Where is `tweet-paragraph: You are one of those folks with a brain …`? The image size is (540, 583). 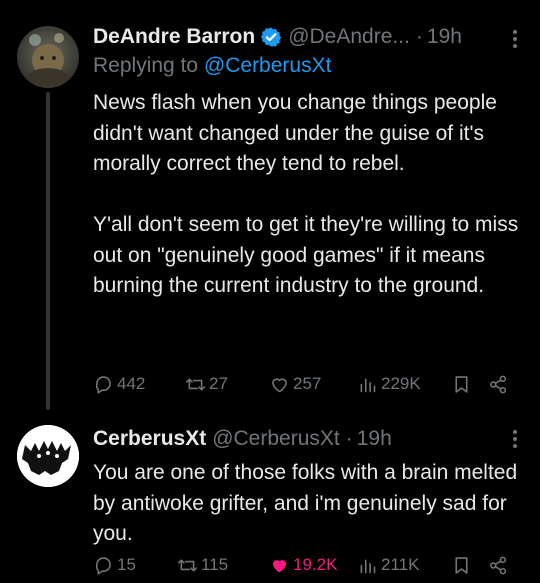 tweet-paragraph: You are one of those folks with a brain … is located at coordinates (305, 503).